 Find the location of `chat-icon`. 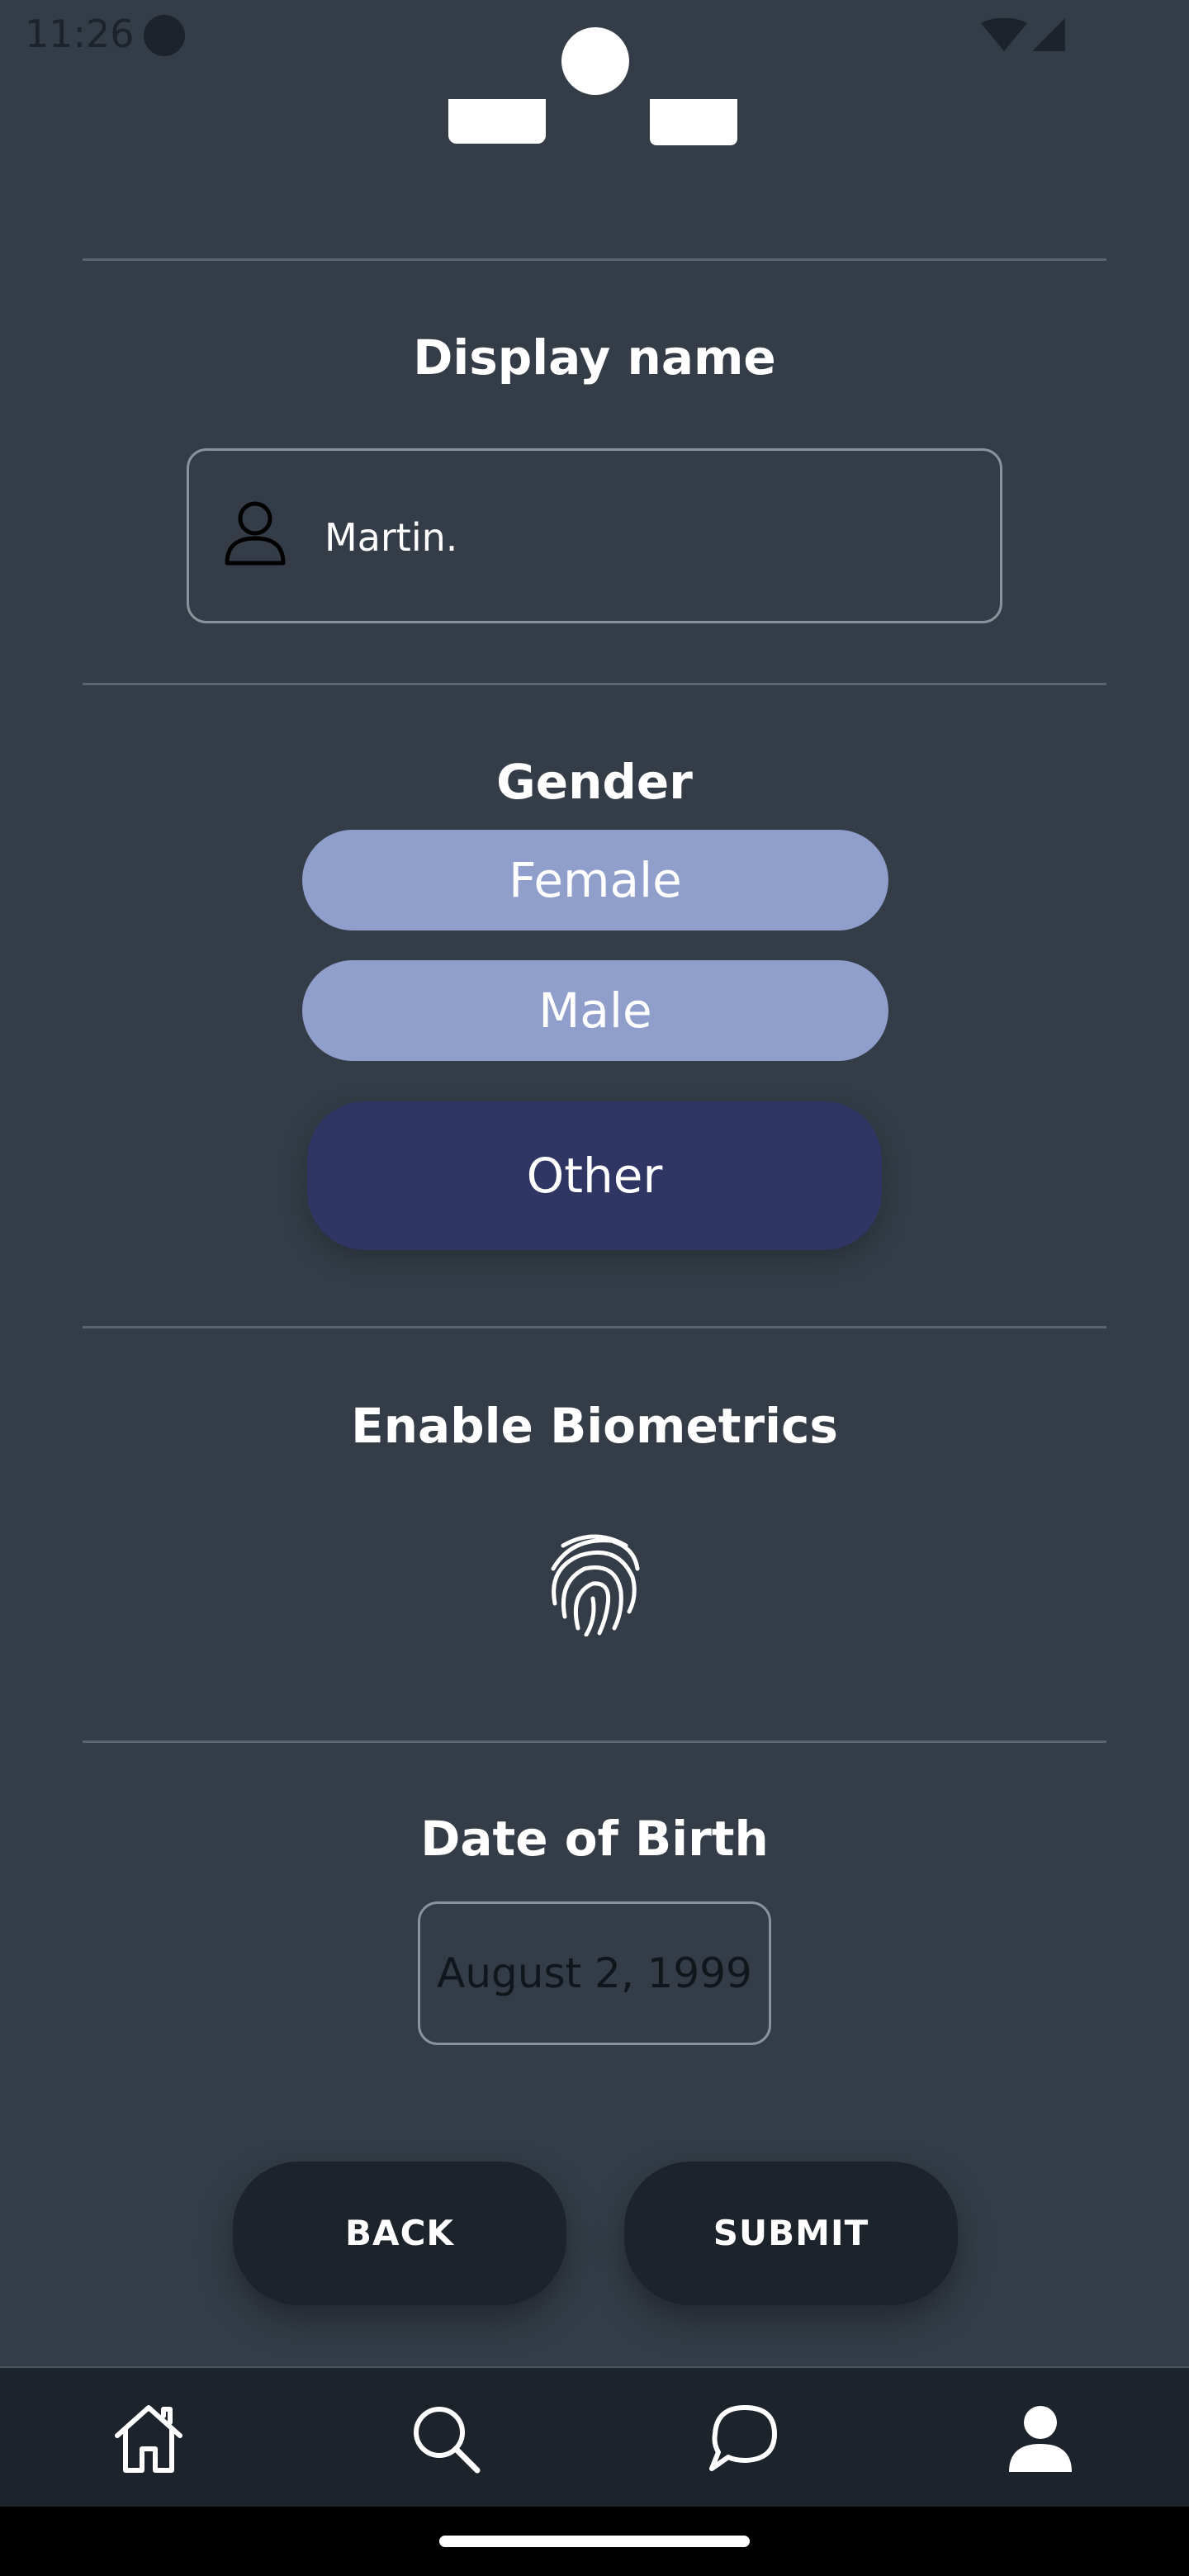

chat-icon is located at coordinates (743, 2439).